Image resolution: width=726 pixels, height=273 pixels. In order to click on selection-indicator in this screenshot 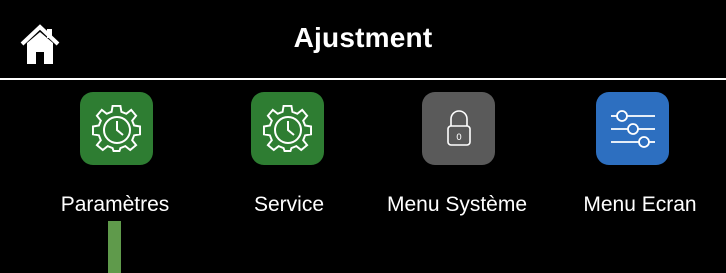, I will do `click(114, 247)`.